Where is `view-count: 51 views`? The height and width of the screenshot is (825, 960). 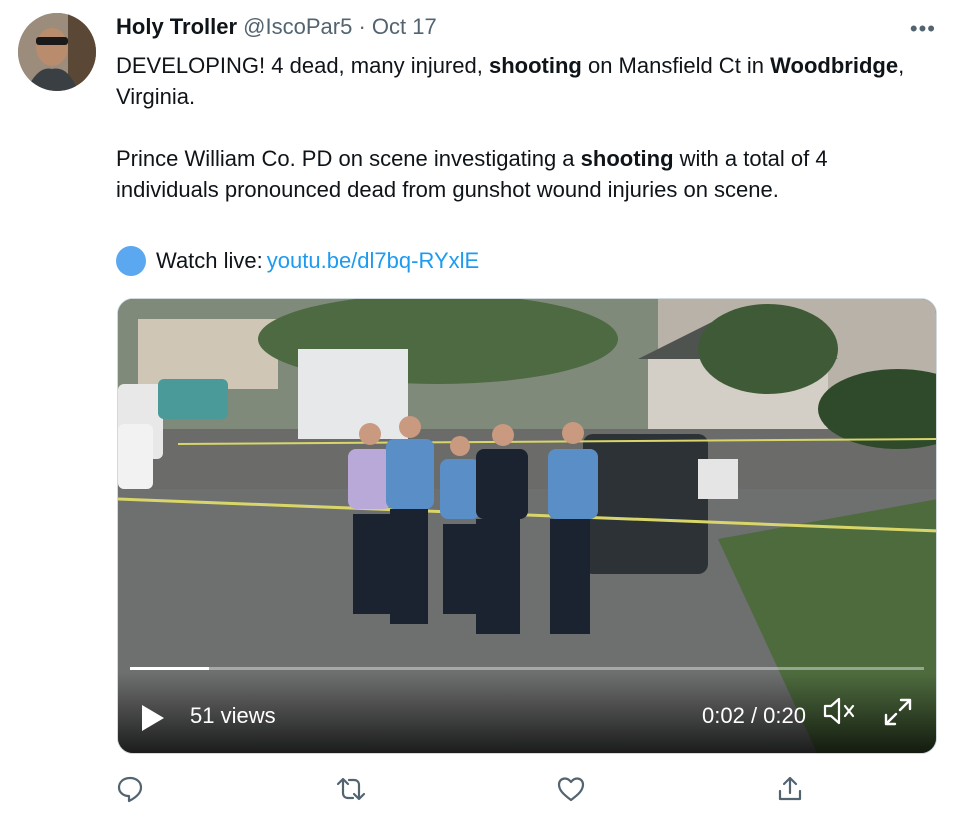
view-count: 51 views is located at coordinates (233, 715).